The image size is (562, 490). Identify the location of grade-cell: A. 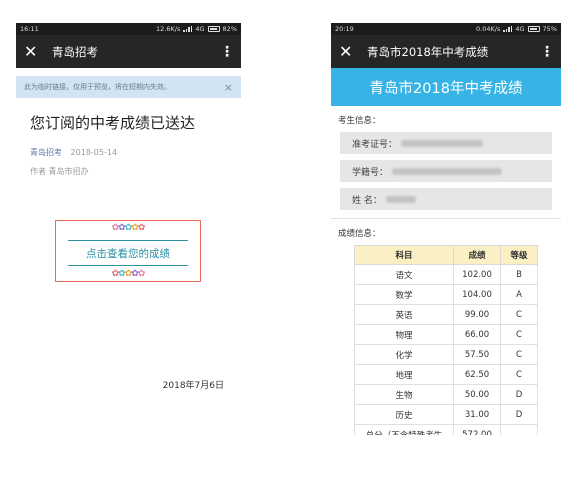
(519, 294).